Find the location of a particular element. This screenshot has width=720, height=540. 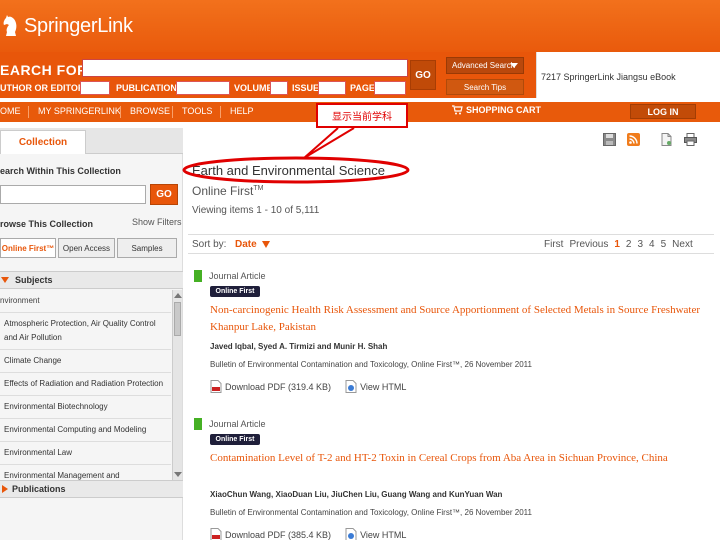

shopping-cart-link: SHOPPING CART is located at coordinates (496, 110).